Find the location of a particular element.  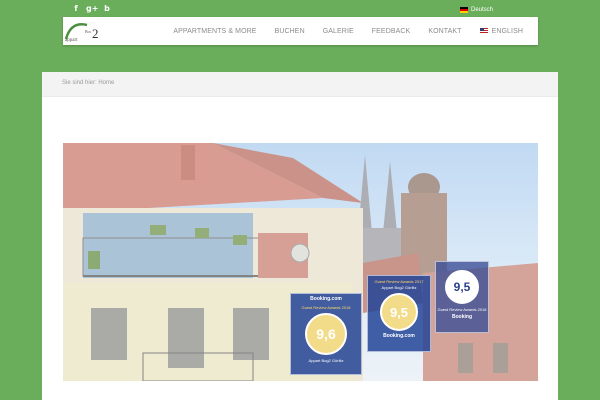

us-flag-icon is located at coordinates (483, 31).